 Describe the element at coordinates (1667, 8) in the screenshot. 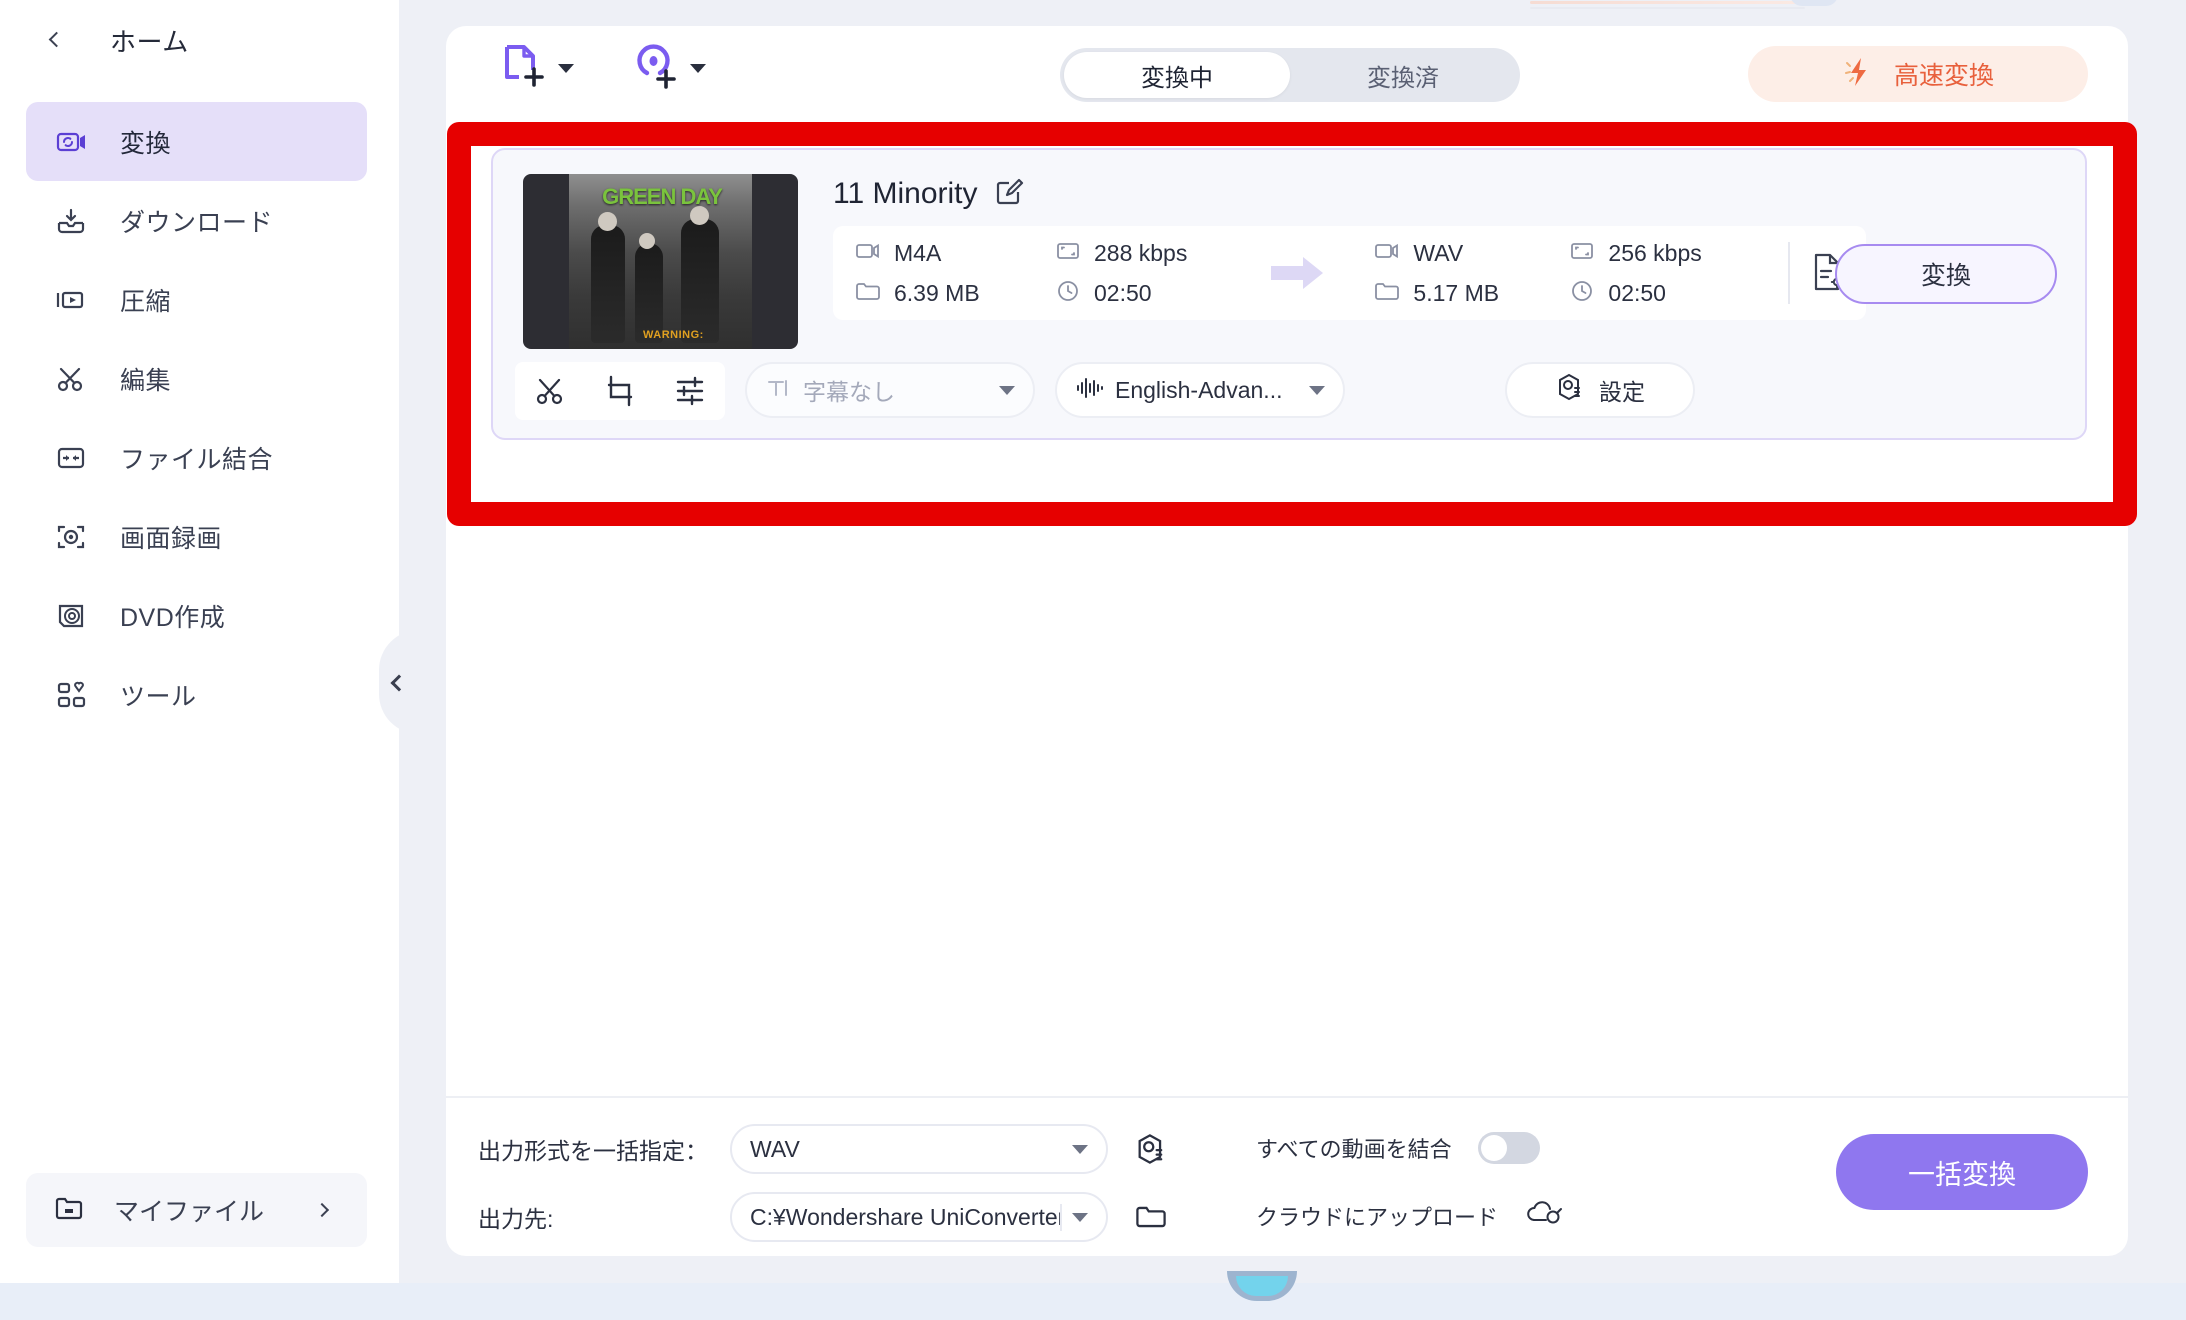

I see `decorative-grey-line` at that location.